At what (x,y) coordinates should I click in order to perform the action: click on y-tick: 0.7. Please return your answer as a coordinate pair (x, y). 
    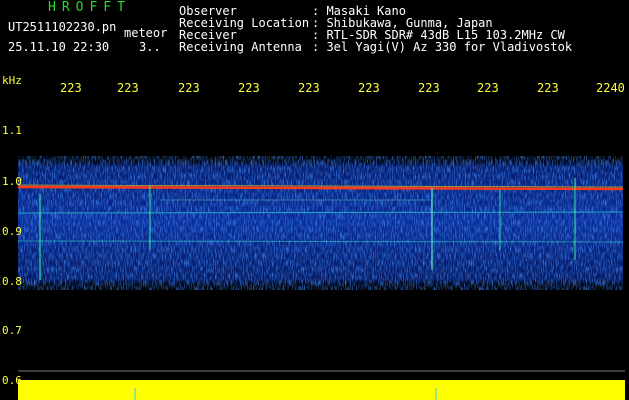
    Looking at the image, I should click on (12, 330).